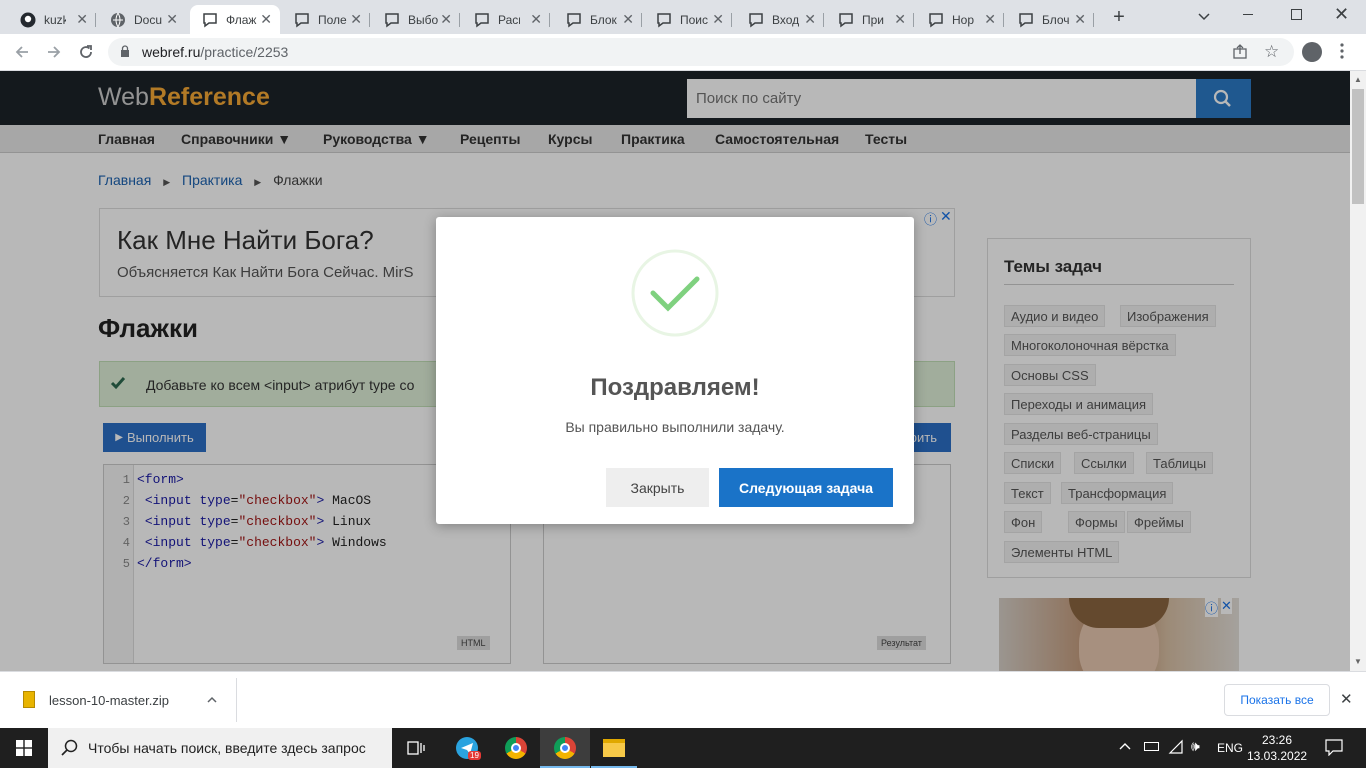 The height and width of the screenshot is (768, 1366). What do you see at coordinates (70, 748) in the screenshot?
I see `taskbar-search-icon` at bounding box center [70, 748].